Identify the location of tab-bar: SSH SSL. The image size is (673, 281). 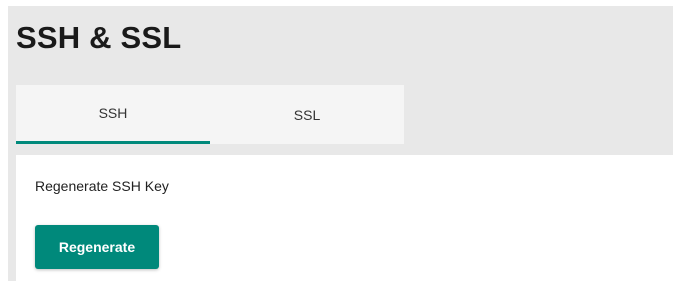
(210, 114).